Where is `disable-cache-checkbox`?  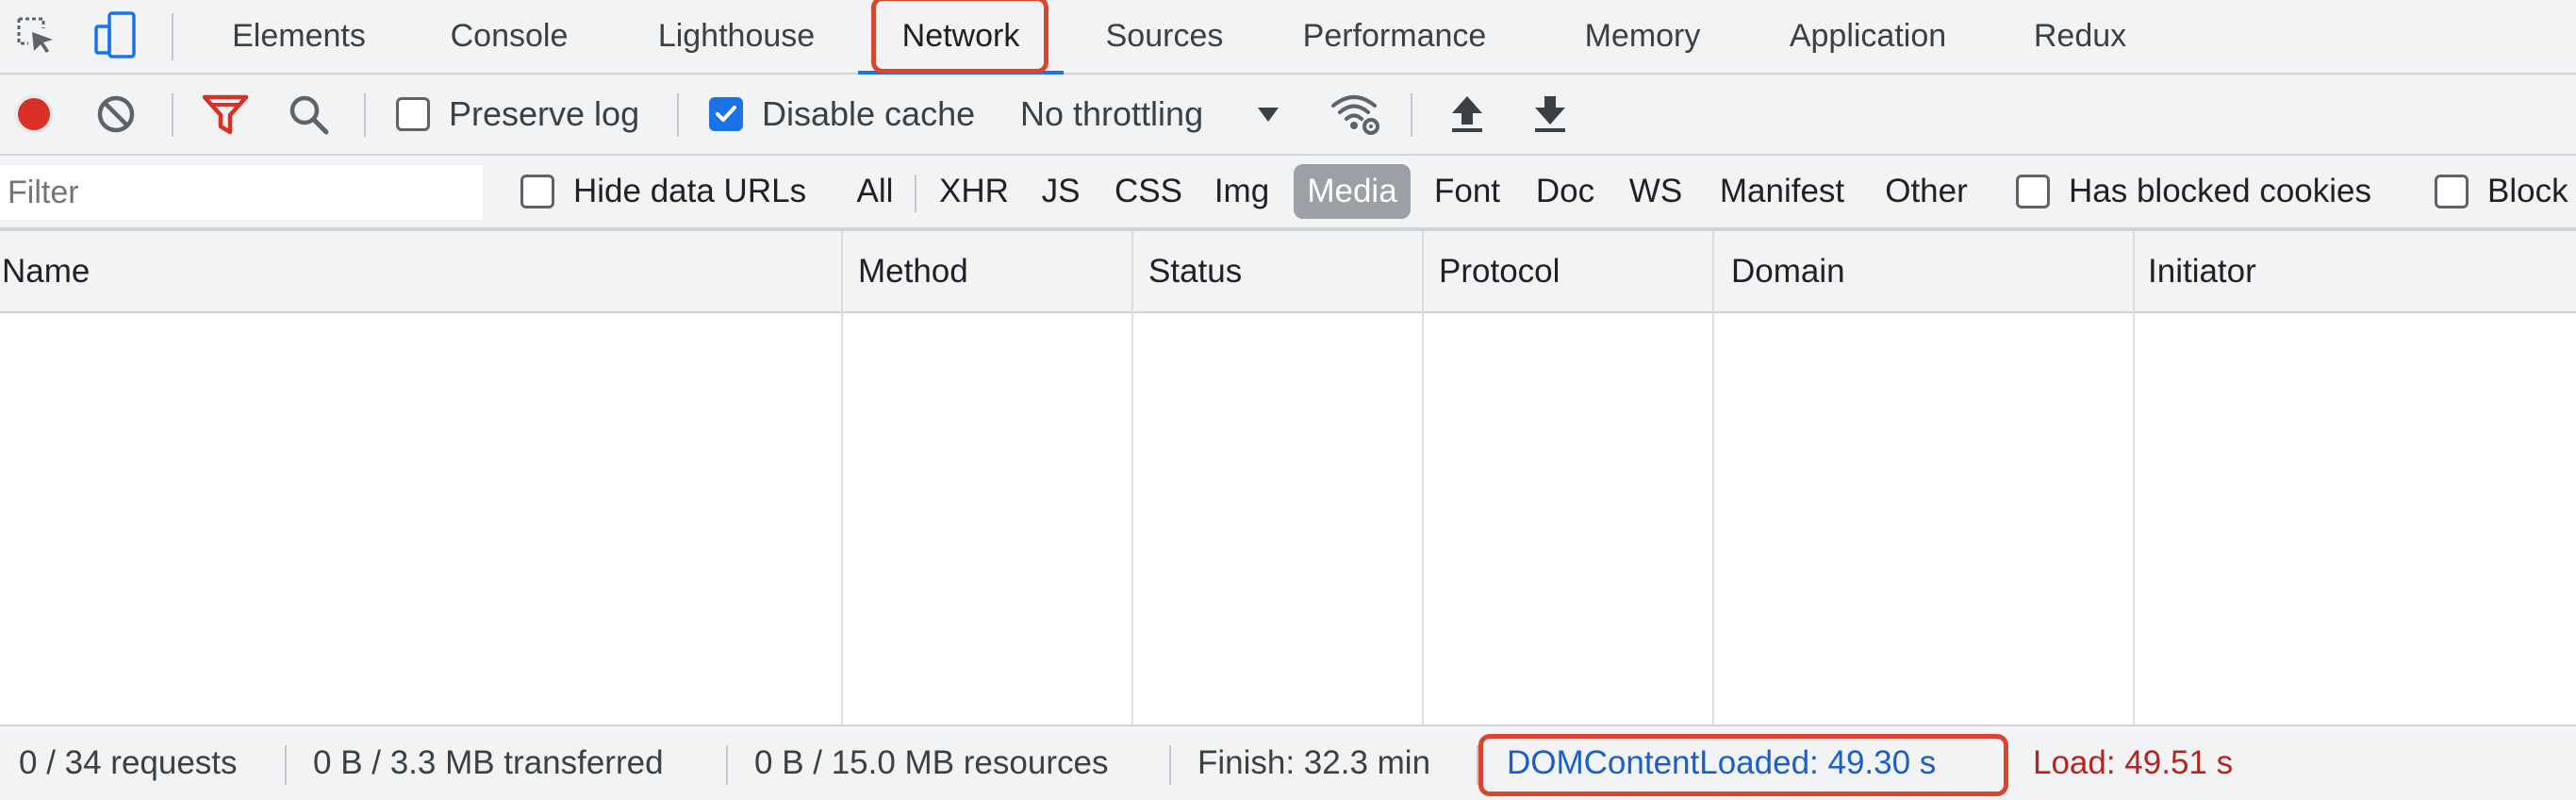
disable-cache-checkbox is located at coordinates (726, 114).